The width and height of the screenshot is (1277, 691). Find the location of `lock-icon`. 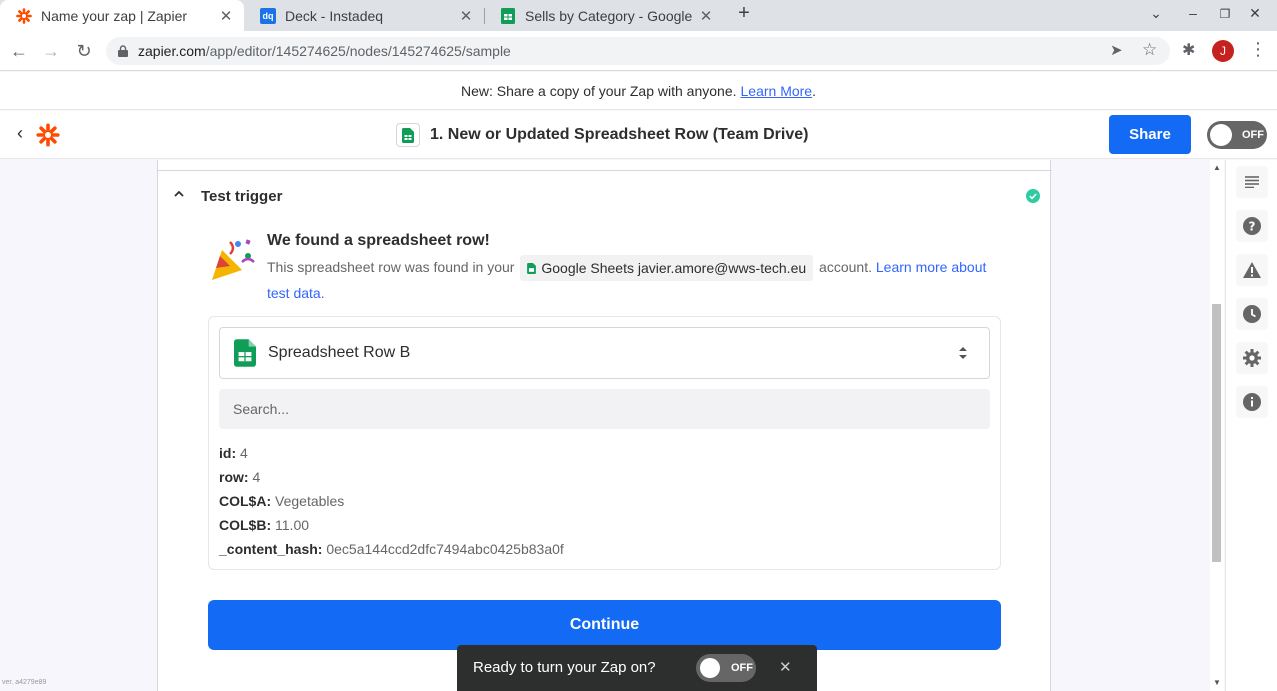

lock-icon is located at coordinates (123, 51).